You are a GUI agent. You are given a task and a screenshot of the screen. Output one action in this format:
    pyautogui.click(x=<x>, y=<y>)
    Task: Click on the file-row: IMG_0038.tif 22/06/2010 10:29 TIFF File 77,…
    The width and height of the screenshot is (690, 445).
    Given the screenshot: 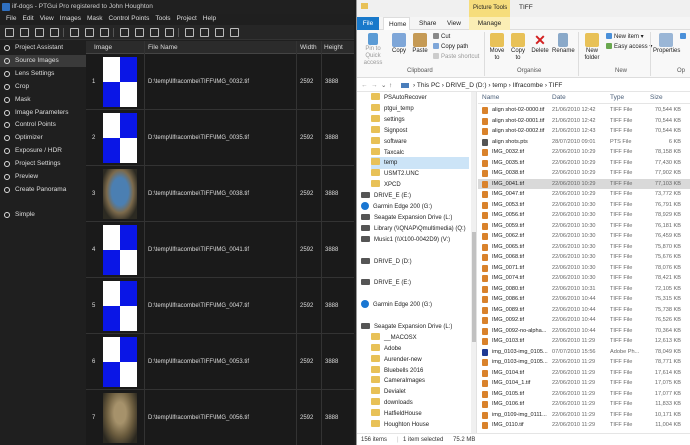 What is the action you would take?
    pyautogui.click(x=584, y=173)
    